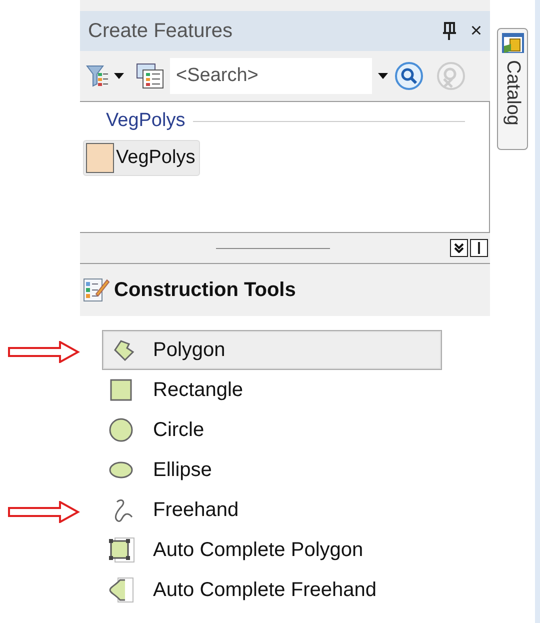 Image resolution: width=540 pixels, height=623 pixels. What do you see at coordinates (409, 76) in the screenshot?
I see `search-icon` at bounding box center [409, 76].